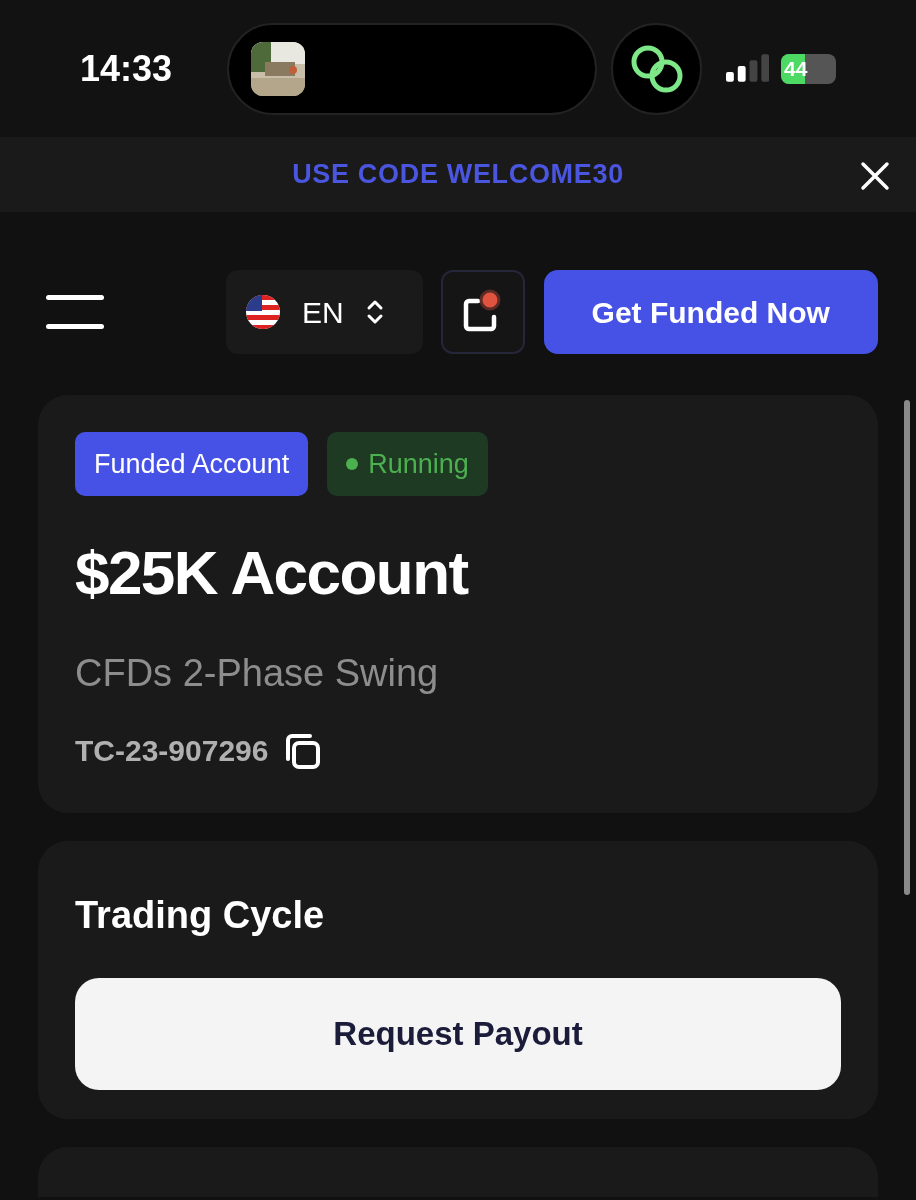 This screenshot has height=1200, width=916. What do you see at coordinates (482, 312) in the screenshot?
I see `notification-button` at bounding box center [482, 312].